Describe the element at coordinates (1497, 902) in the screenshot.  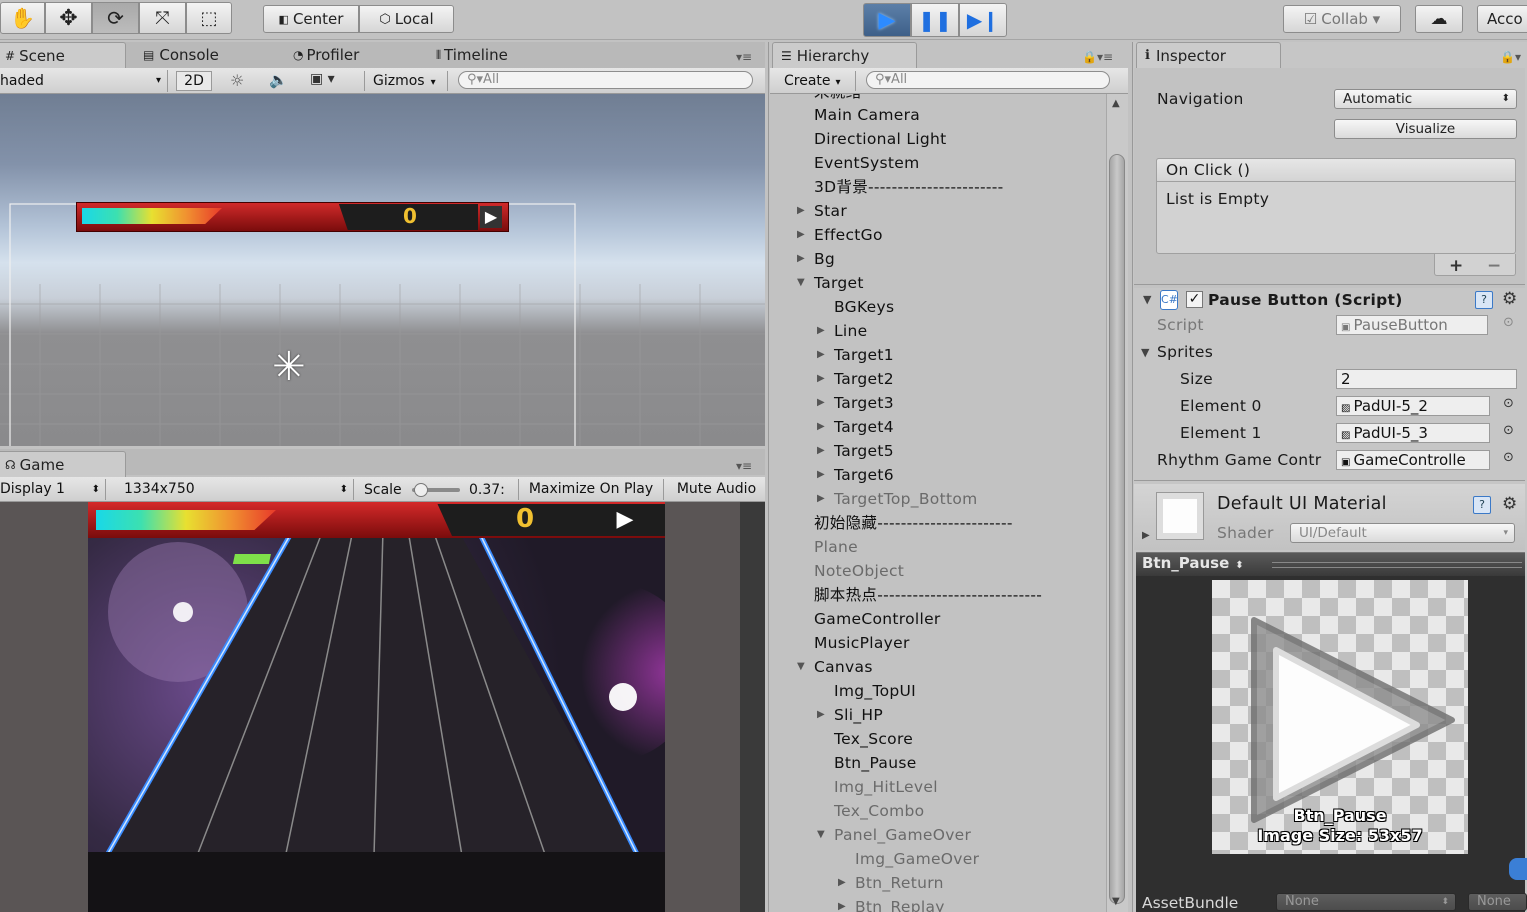
I see `assetbundle-variant-dropdown: None` at that location.